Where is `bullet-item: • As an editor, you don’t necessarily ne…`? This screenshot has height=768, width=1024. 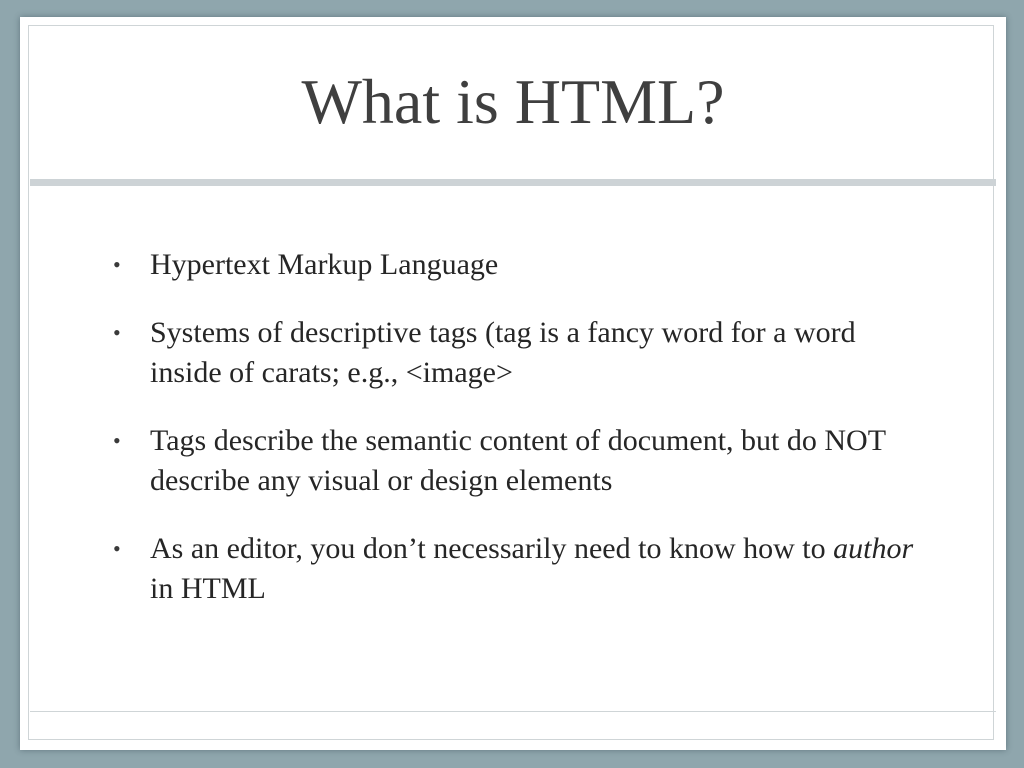
bullet-item: • As an editor, you don’t necessarily ne… is located at coordinates (515, 569).